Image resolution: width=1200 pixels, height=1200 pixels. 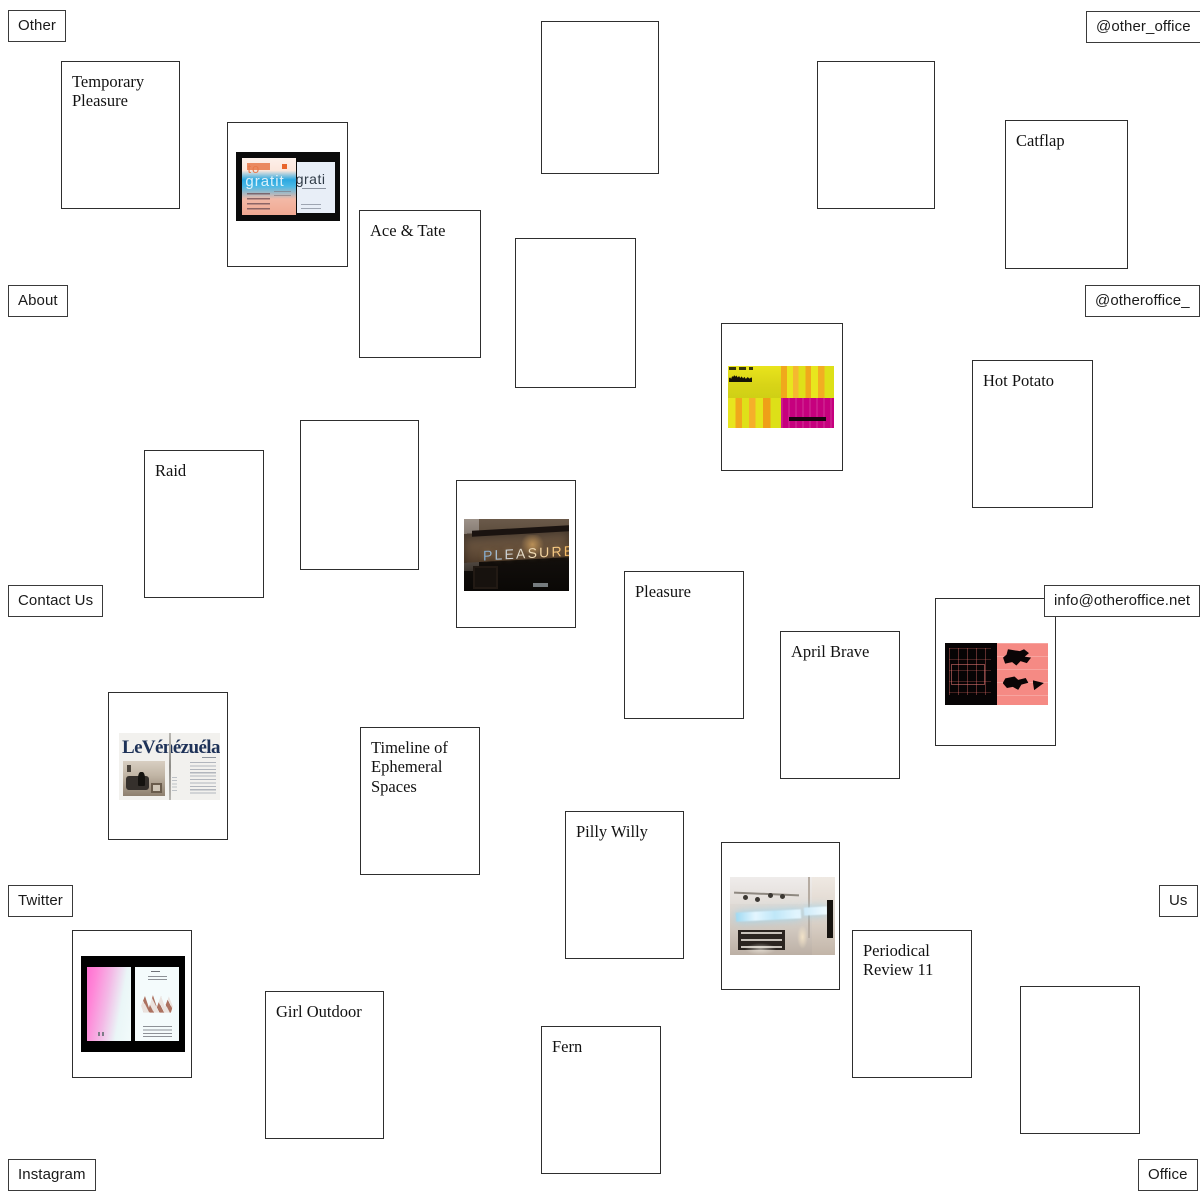 I want to click on project-card-raid: Raid, so click(x=204, y=524).